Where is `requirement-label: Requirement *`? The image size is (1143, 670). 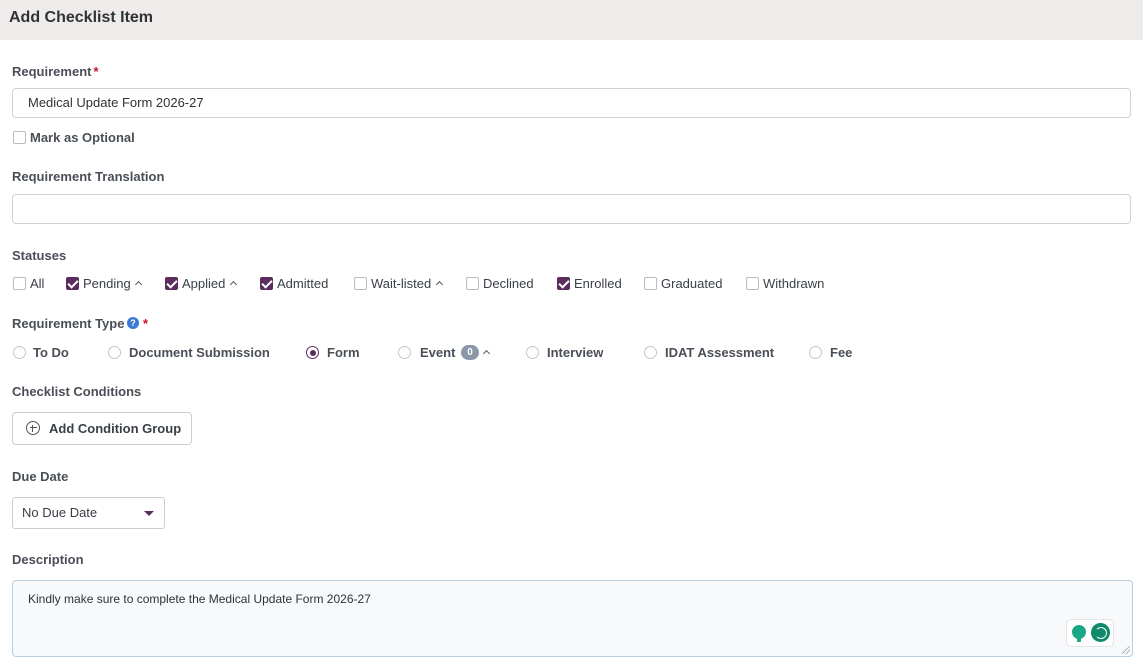 requirement-label: Requirement * is located at coordinates (55, 71).